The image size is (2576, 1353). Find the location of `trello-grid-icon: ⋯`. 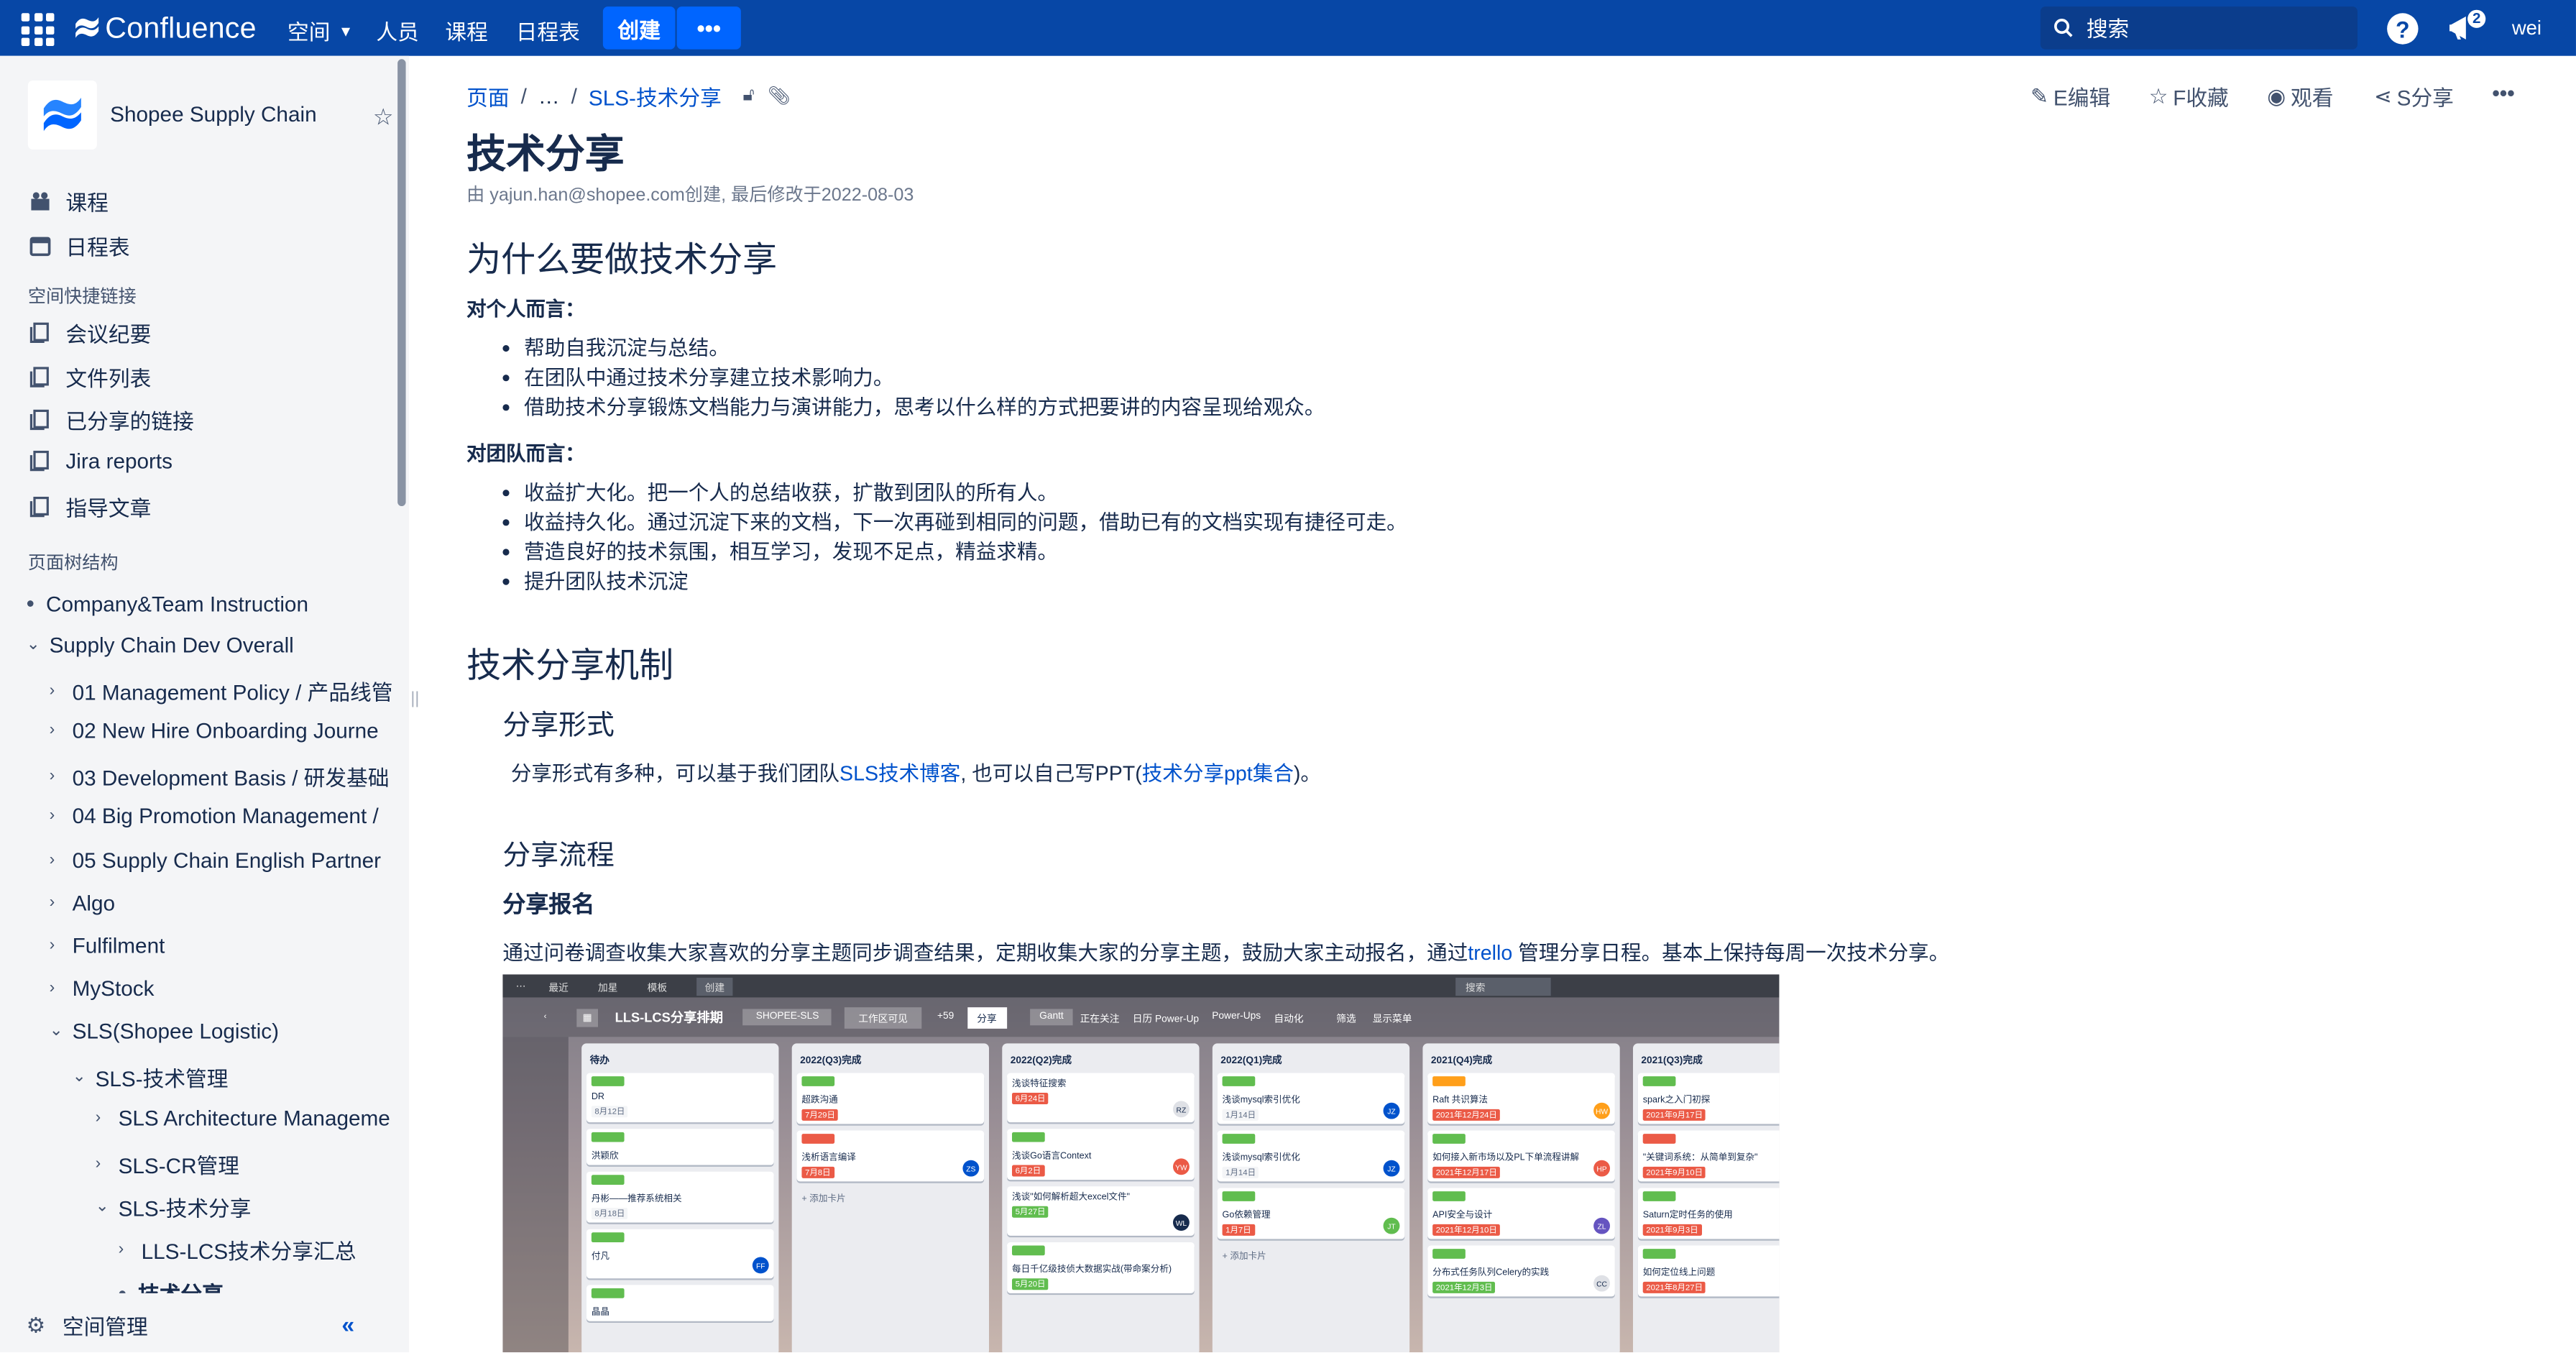

trello-grid-icon: ⋯ is located at coordinates (520, 986).